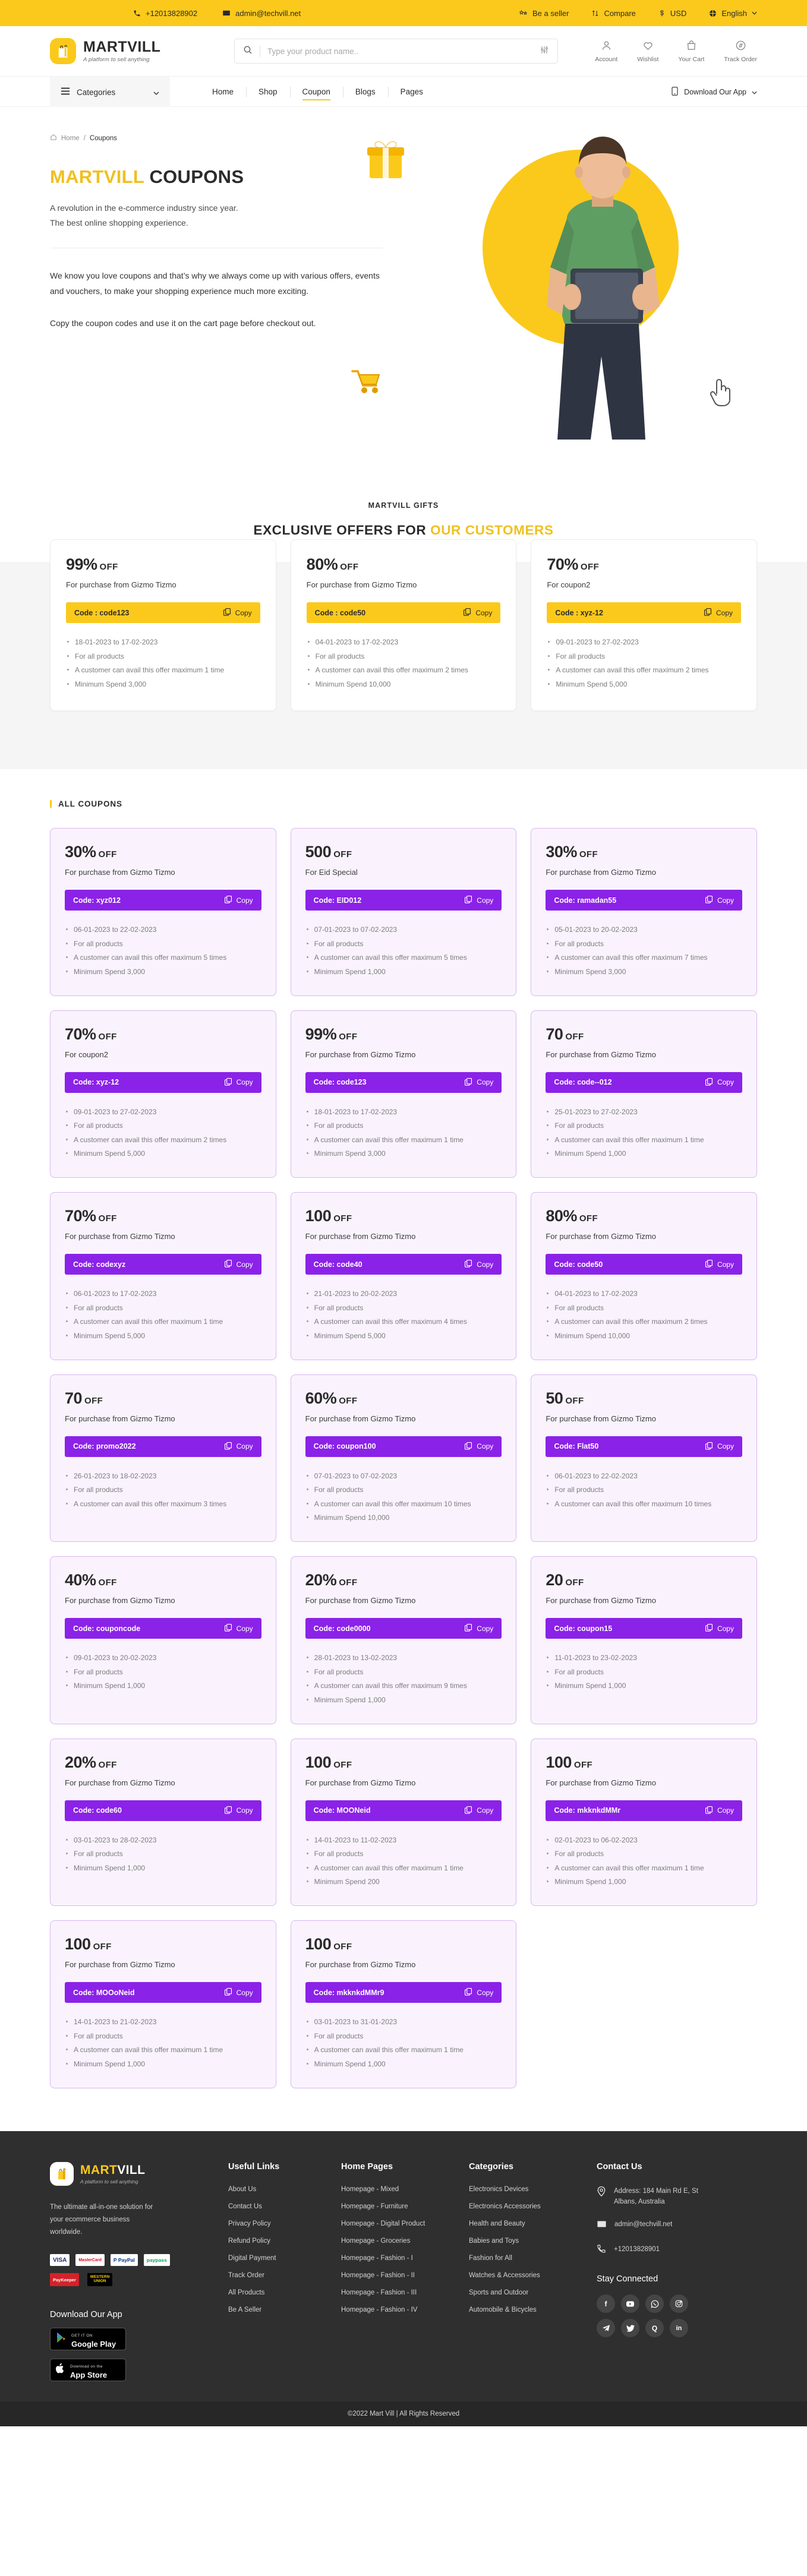 The image size is (807, 2576). I want to click on coupon-code-button: Code: EID012 Copy, so click(403, 900).